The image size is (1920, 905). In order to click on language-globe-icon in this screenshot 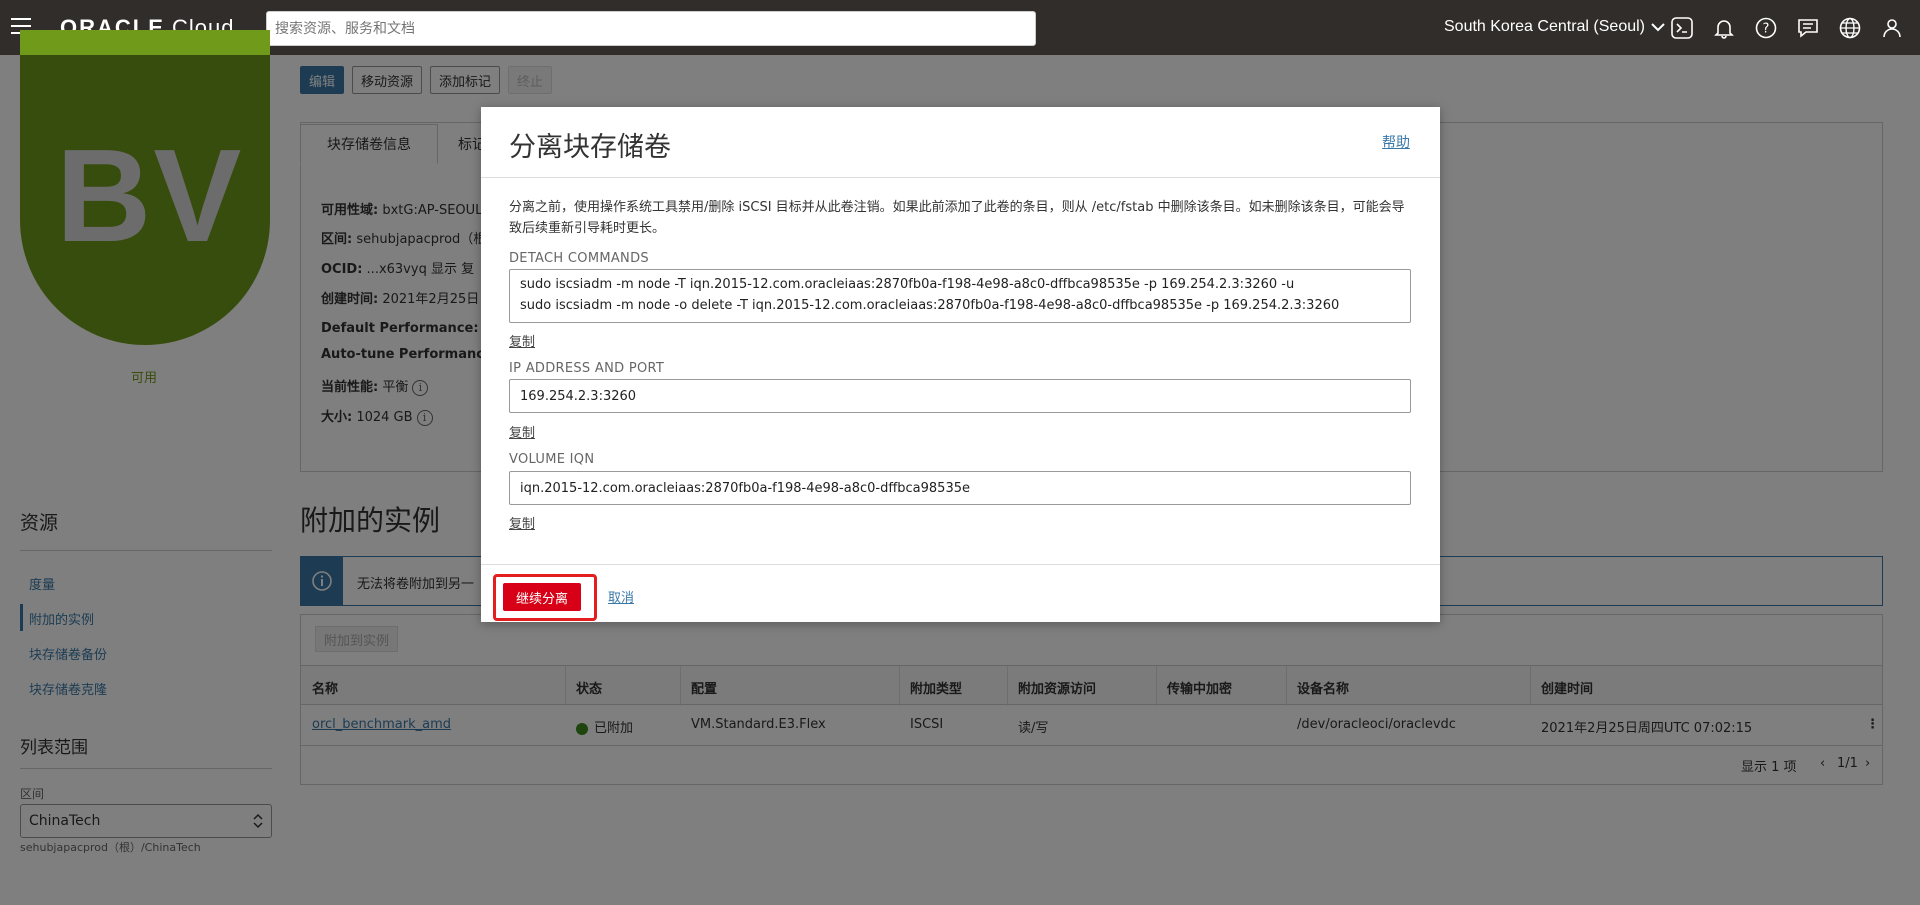, I will do `click(1850, 28)`.